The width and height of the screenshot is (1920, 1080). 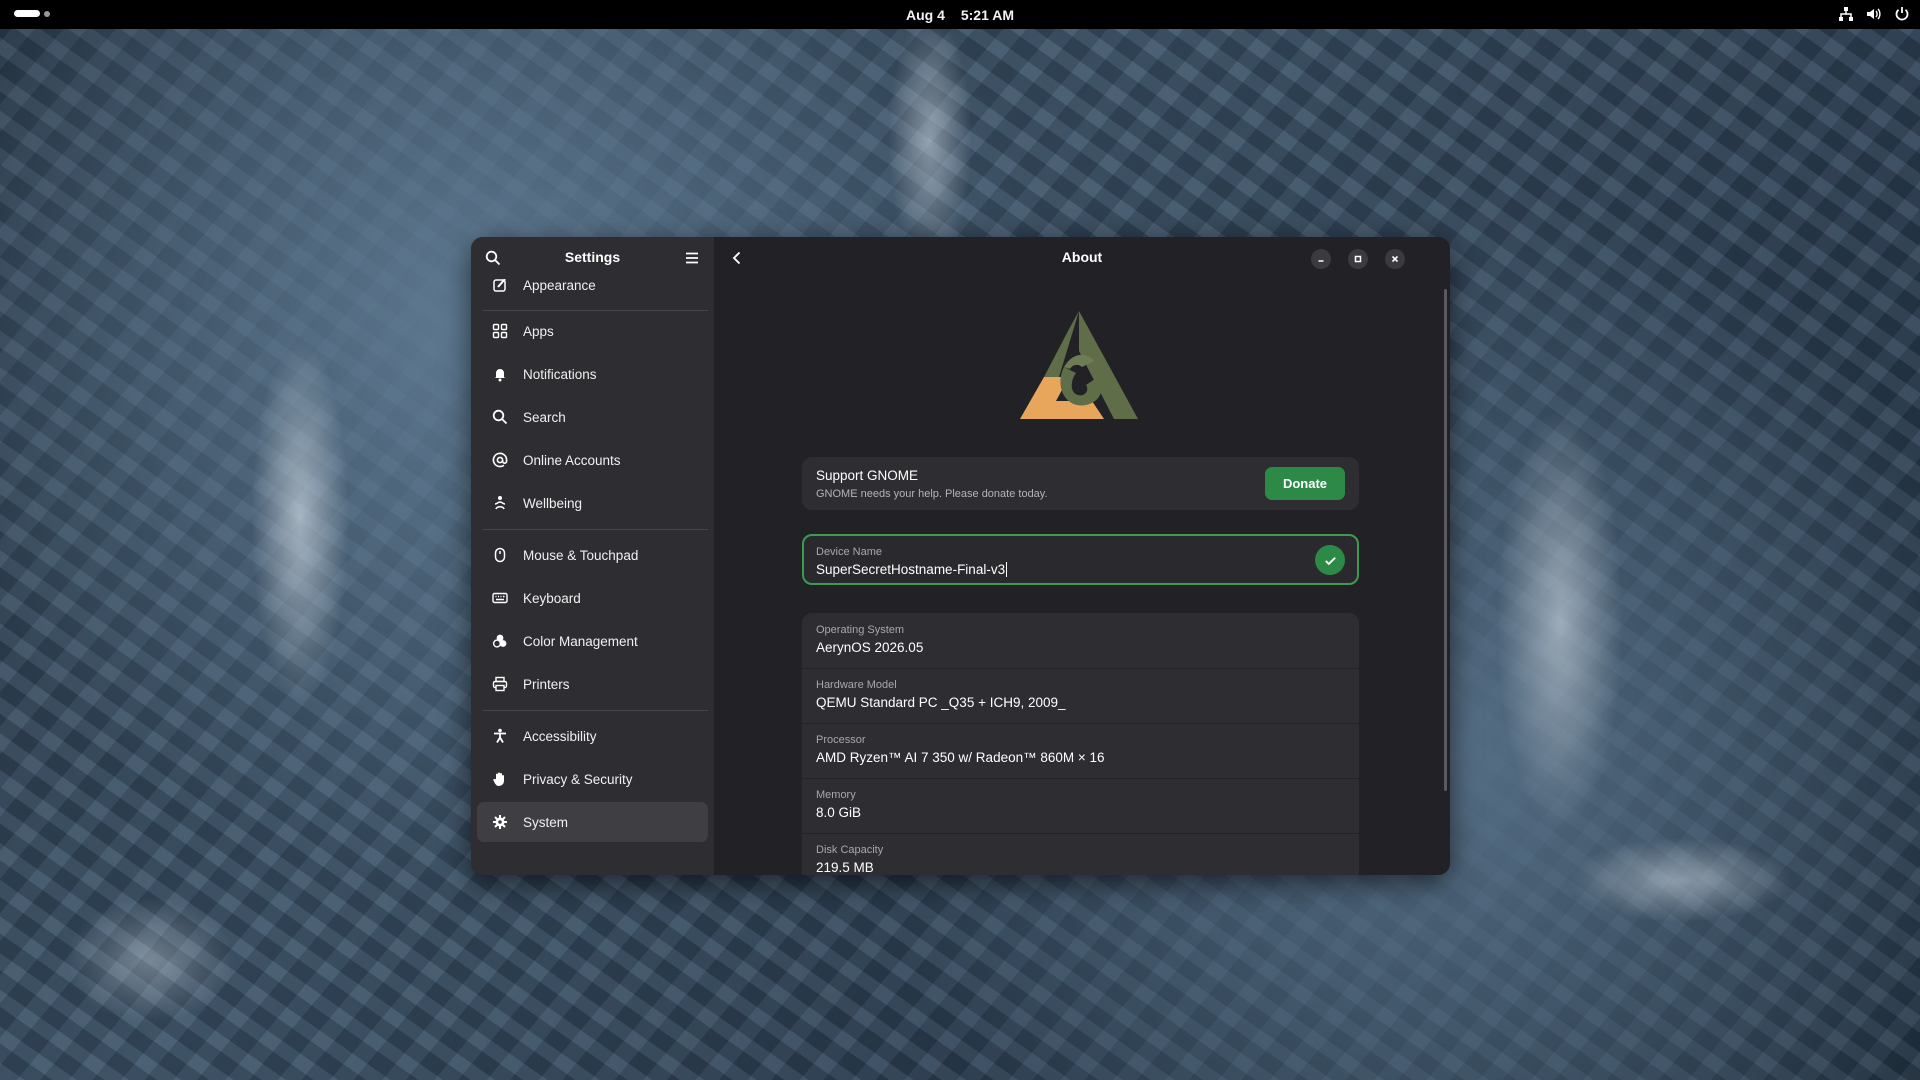 What do you see at coordinates (849, 552) in the screenshot?
I see `device-name-label: Device Name` at bounding box center [849, 552].